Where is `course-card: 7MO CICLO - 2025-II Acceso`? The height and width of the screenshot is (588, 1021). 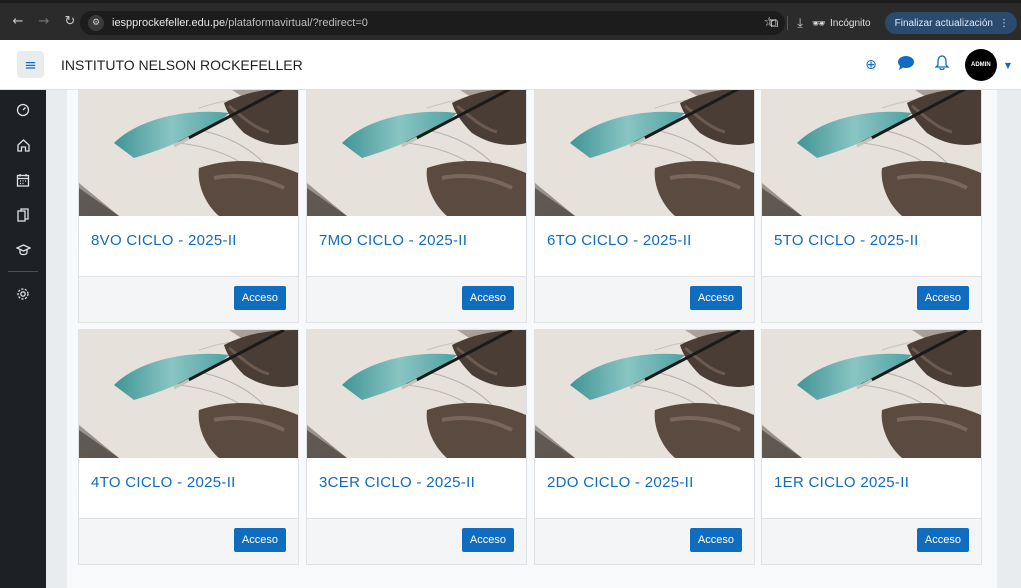
course-card: 7MO CICLO - 2025-II Acceso is located at coordinates (416, 206).